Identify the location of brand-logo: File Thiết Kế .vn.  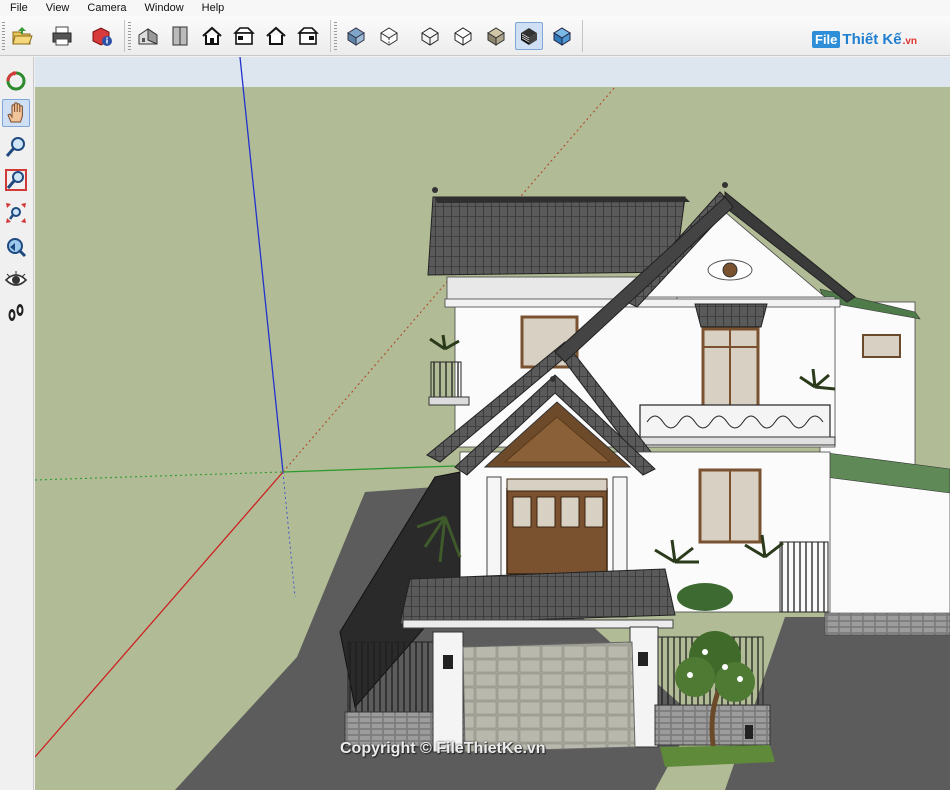
(877, 39).